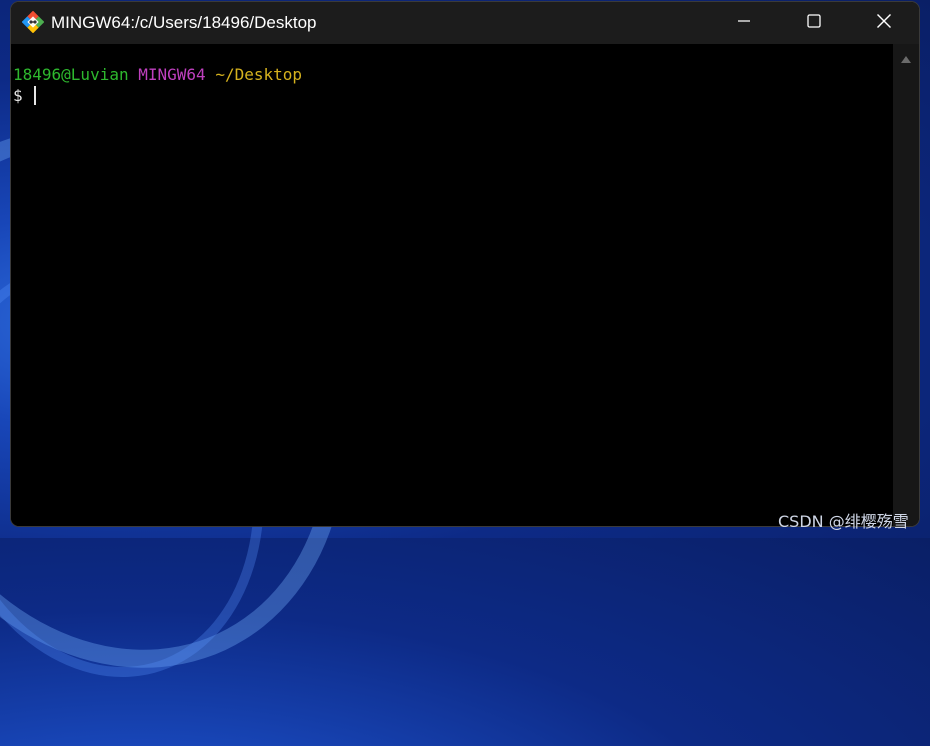  Describe the element at coordinates (33, 22) in the screenshot. I see `git-bash-icon` at that location.